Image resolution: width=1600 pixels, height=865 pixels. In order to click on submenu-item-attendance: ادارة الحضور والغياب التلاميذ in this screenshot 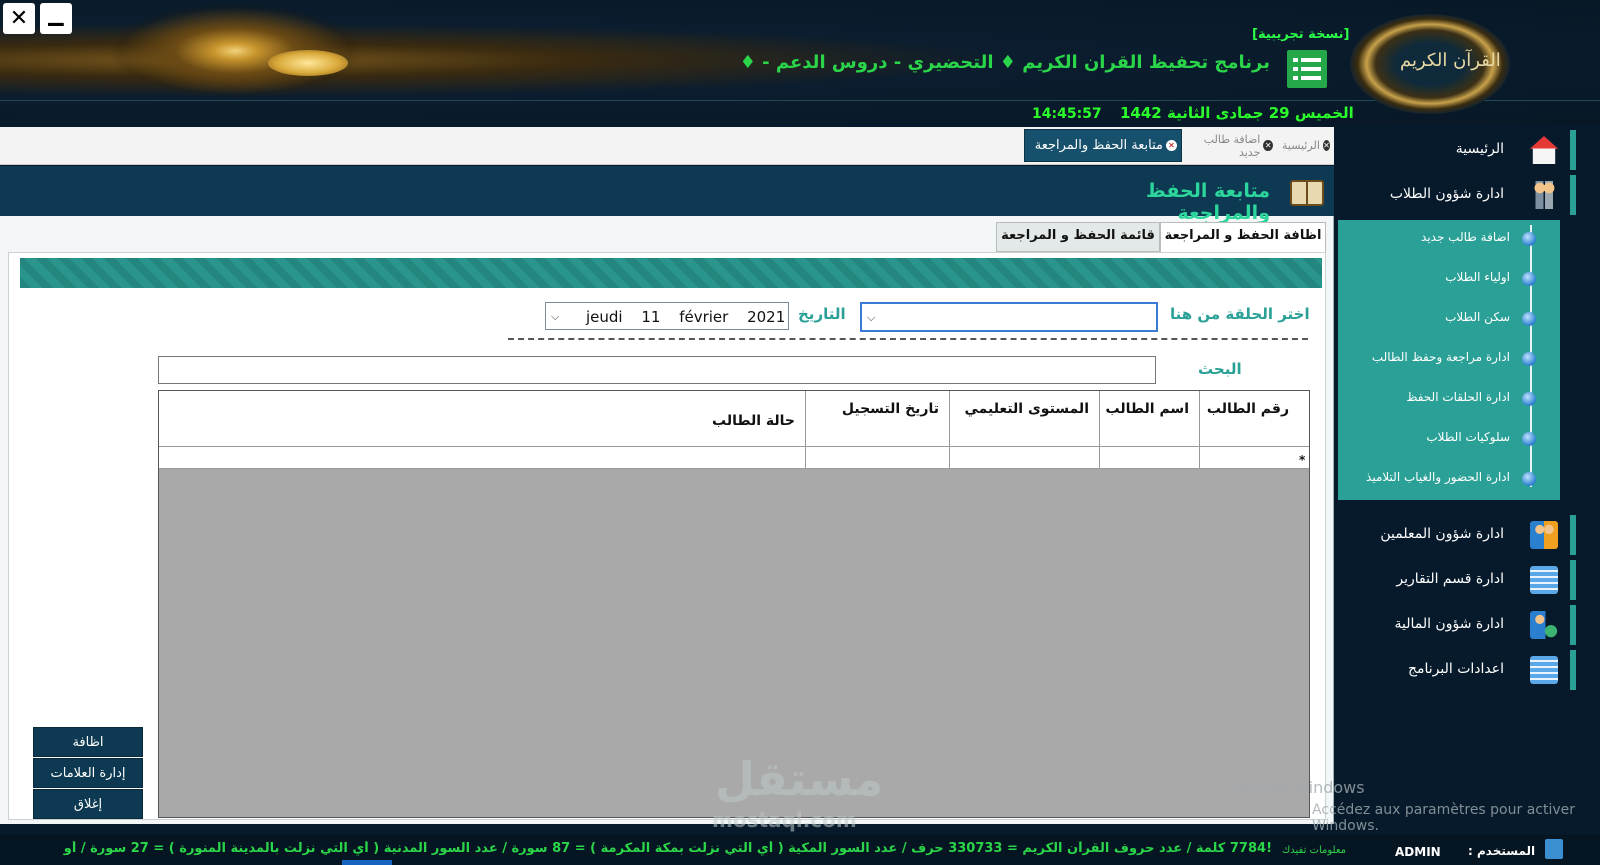, I will do `click(1436, 479)`.